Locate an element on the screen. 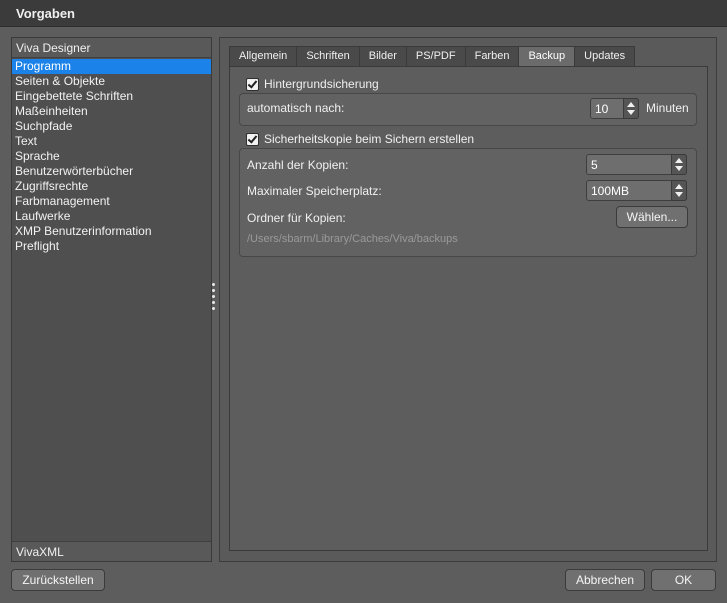  background-save-checkbox: Hintergrundsicherung is located at coordinates (312, 84).